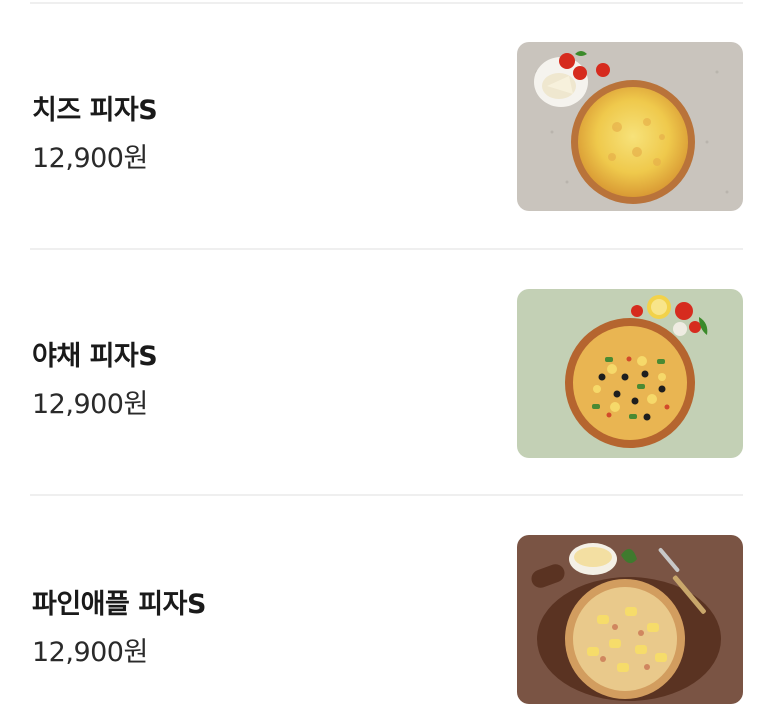 This screenshot has width=773, height=724. I want to click on cheese-pizza-photo, so click(630, 126).